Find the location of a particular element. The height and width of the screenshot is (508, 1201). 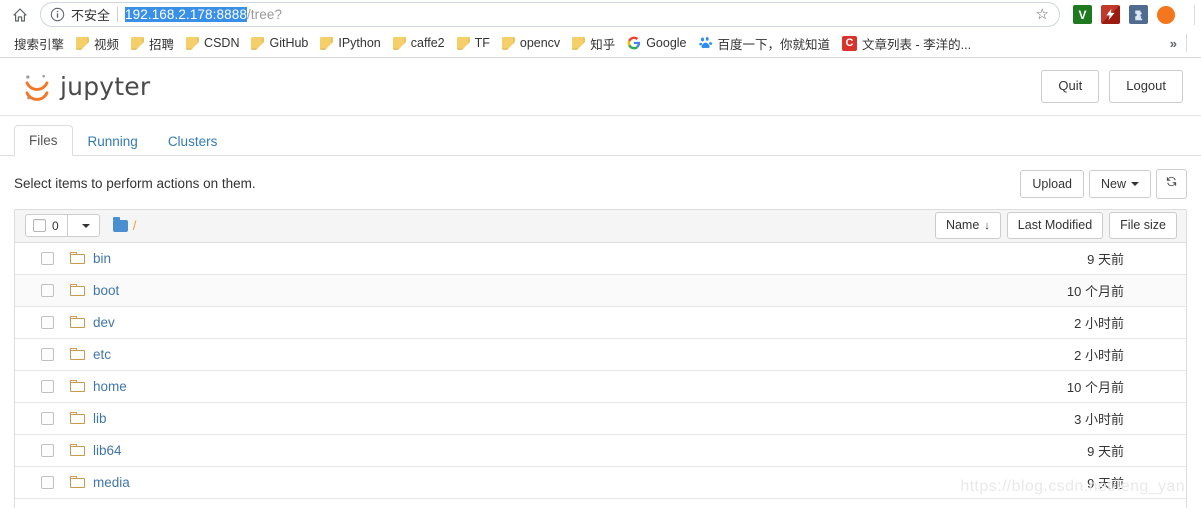

breadcrumb: / is located at coordinates (124, 224).